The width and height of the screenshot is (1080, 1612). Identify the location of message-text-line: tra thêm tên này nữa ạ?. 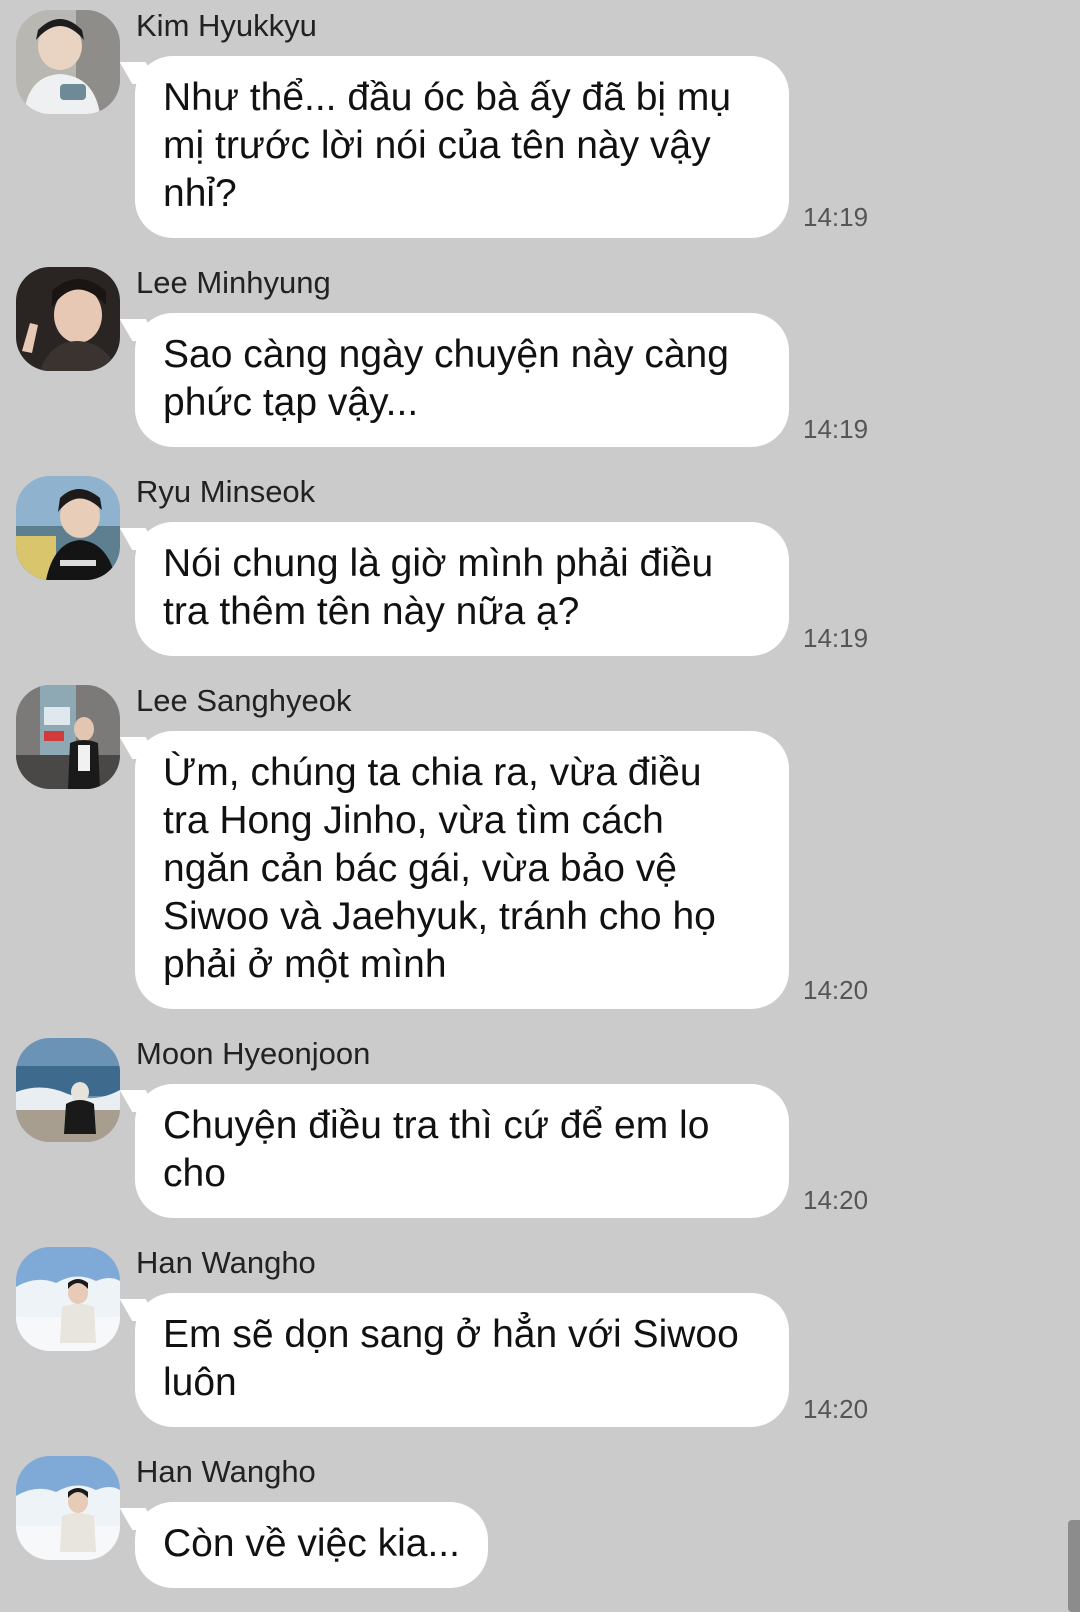
(371, 611).